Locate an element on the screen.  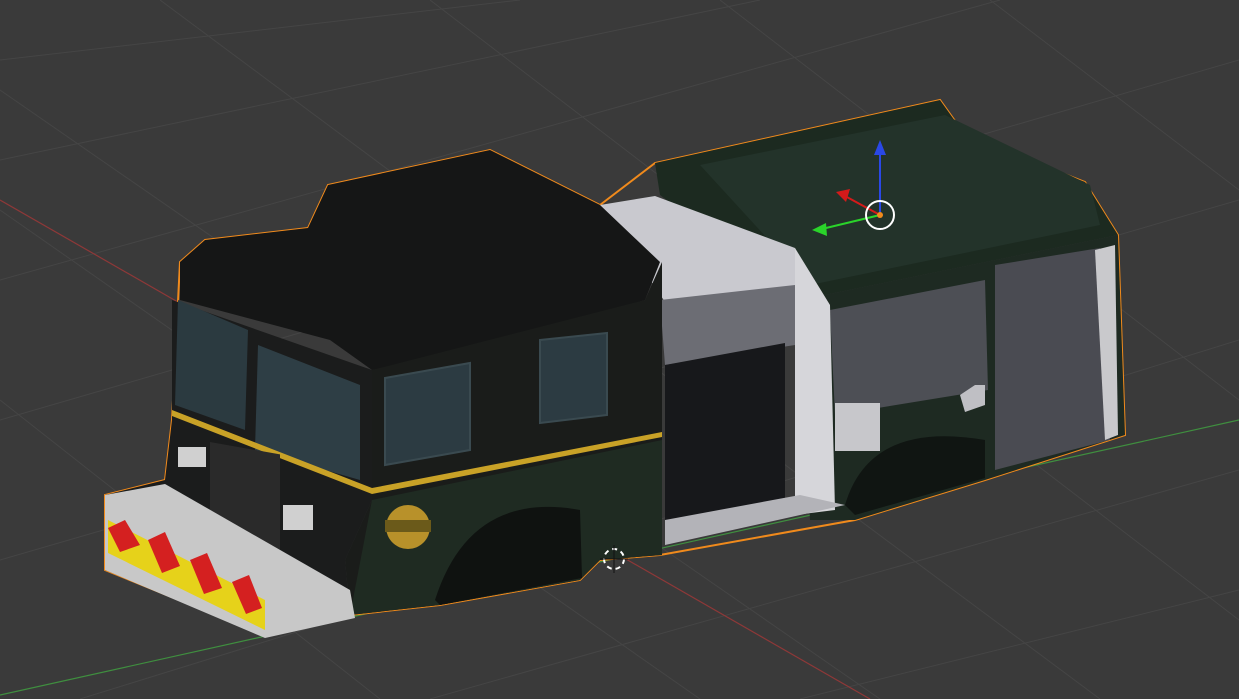
rear-compartment-right is located at coordinates (1052, 359).